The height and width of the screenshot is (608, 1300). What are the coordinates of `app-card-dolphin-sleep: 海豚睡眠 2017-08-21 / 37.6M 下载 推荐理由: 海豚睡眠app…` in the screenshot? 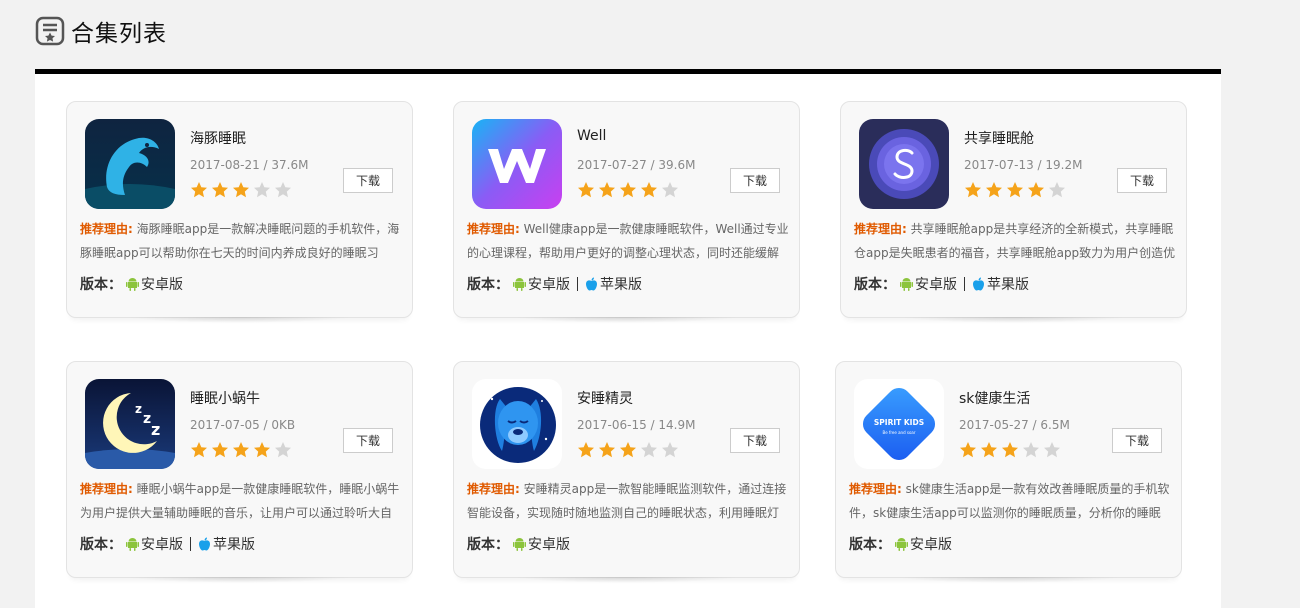 It's located at (239, 212).